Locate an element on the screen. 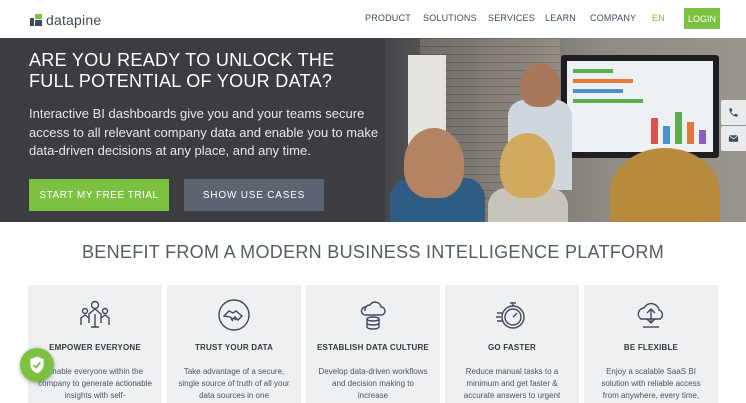  nav-item-company: COMPANY is located at coordinates (613, 18).